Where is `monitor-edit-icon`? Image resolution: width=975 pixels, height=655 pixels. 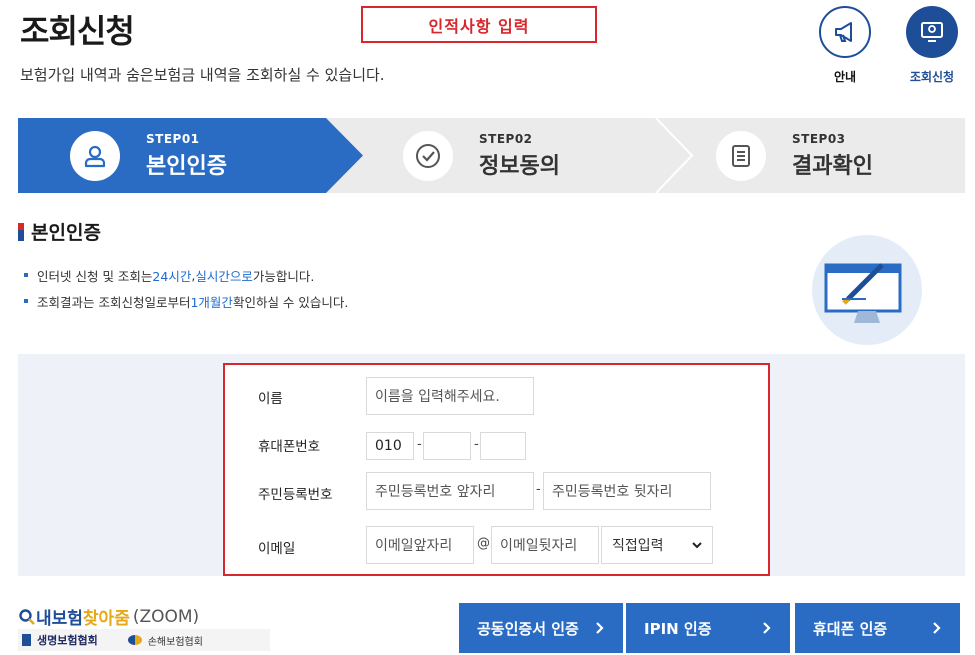
monitor-edit-icon is located at coordinates (863, 293).